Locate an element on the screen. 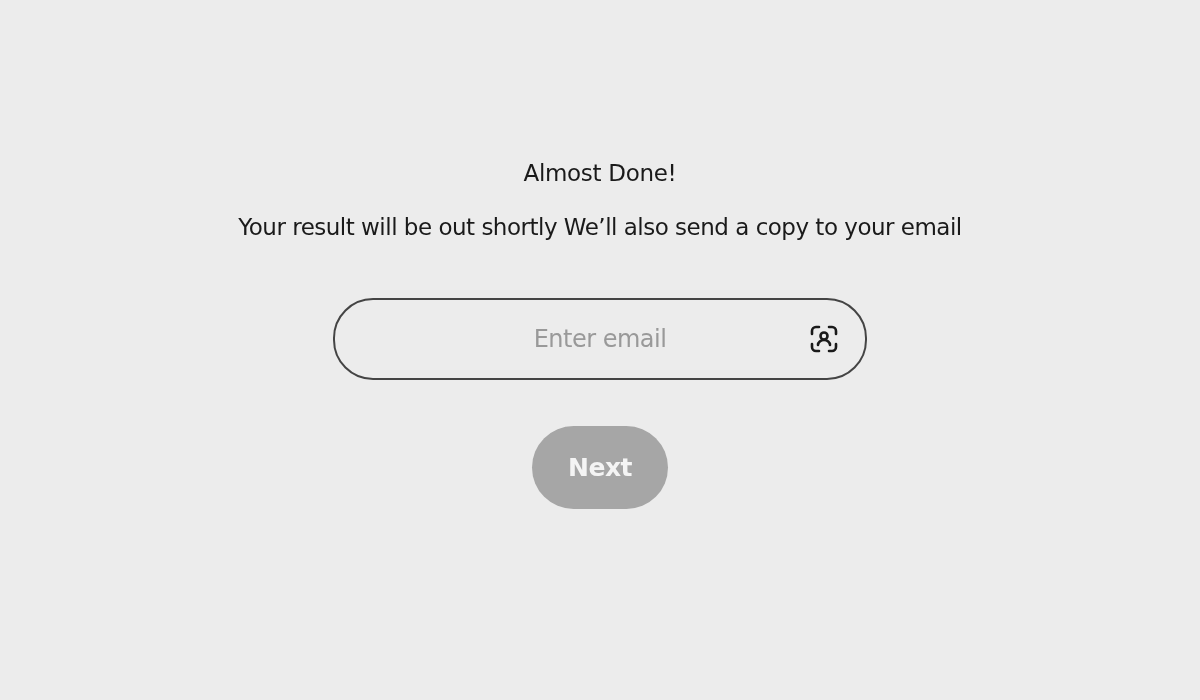 The width and height of the screenshot is (1200, 700). heading: Almost Done! is located at coordinates (600, 173).